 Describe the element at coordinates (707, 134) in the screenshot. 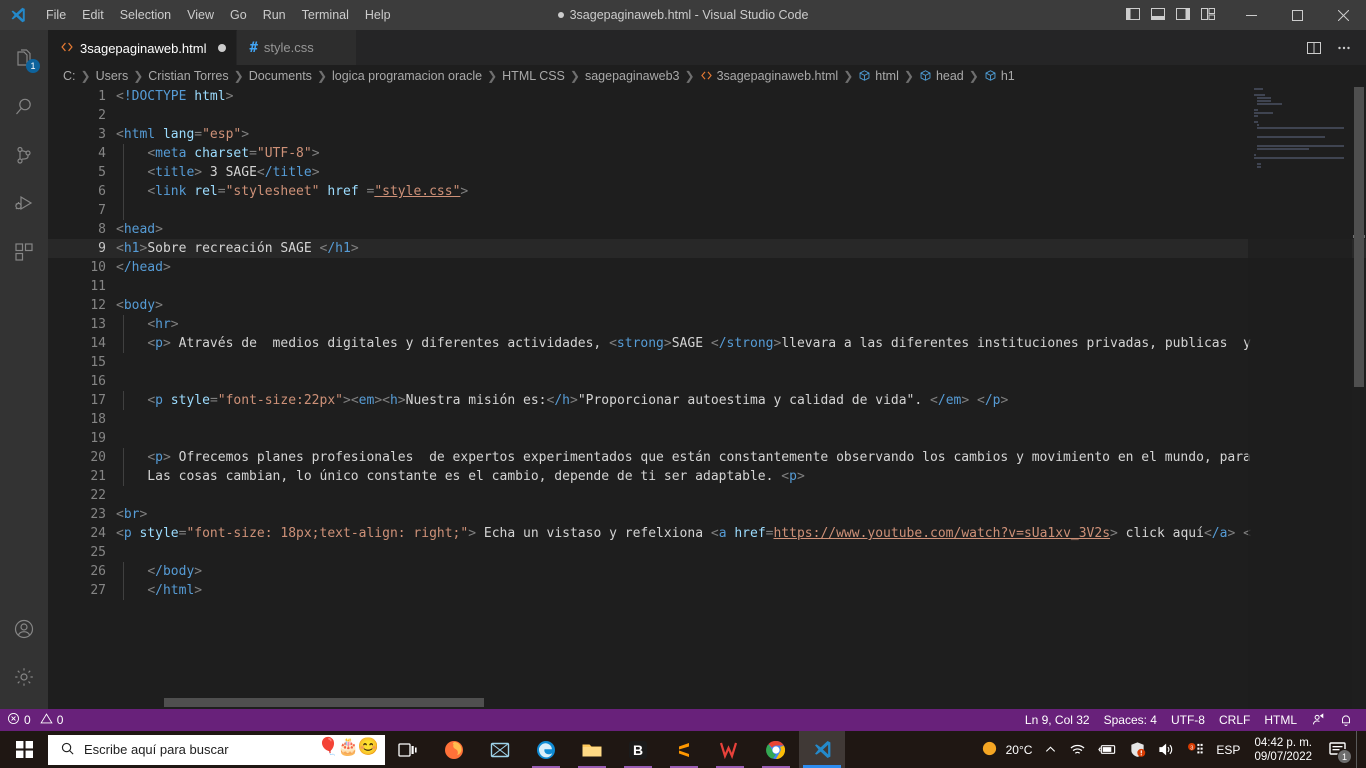

I see `code-line: 3 <html lang="esp">` at that location.